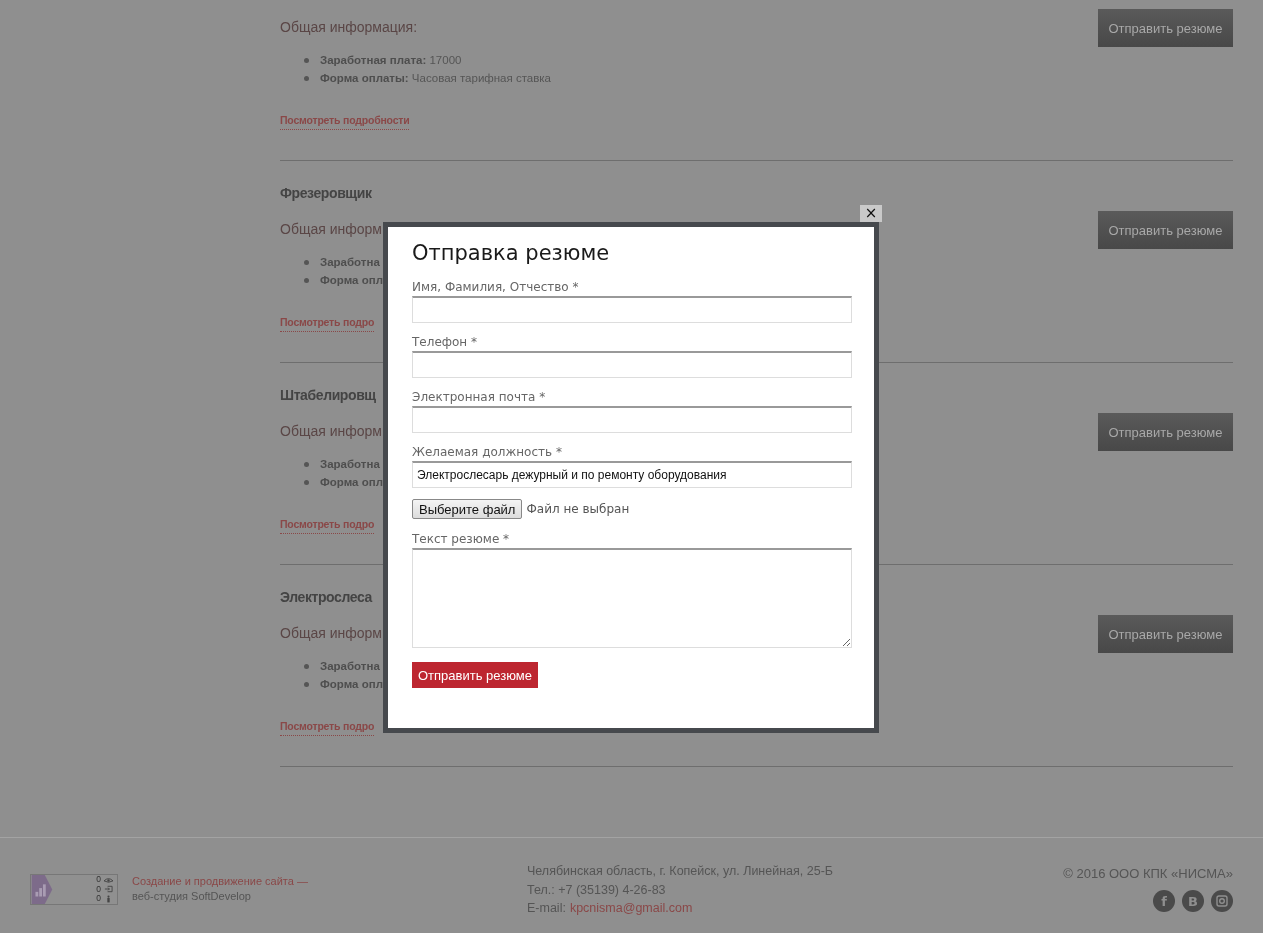 The width and height of the screenshot is (1263, 933). I want to click on dialog-title: Отправка резюме, so click(511, 253).